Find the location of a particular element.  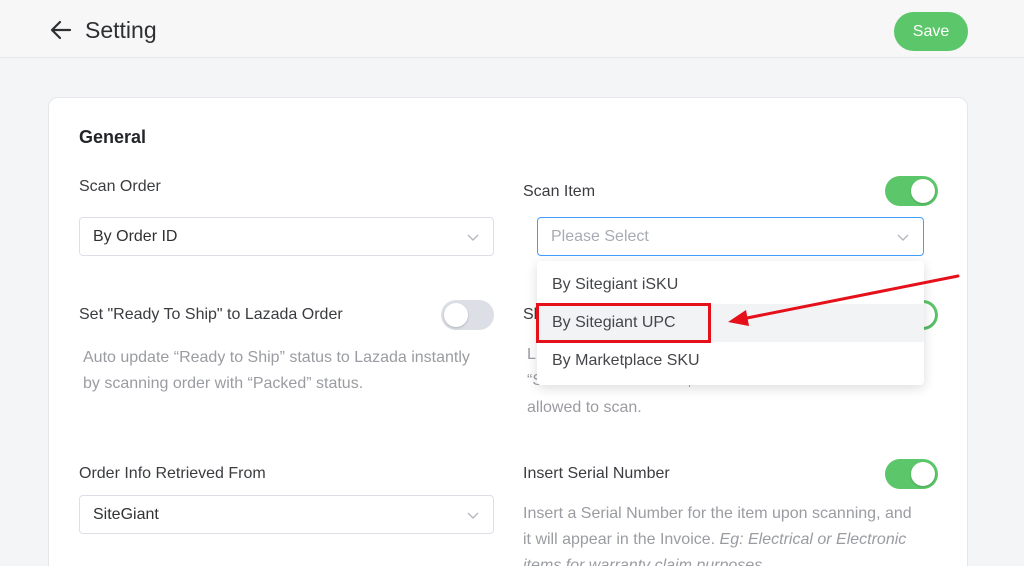

order-info-value: SiteGiant is located at coordinates (126, 514).